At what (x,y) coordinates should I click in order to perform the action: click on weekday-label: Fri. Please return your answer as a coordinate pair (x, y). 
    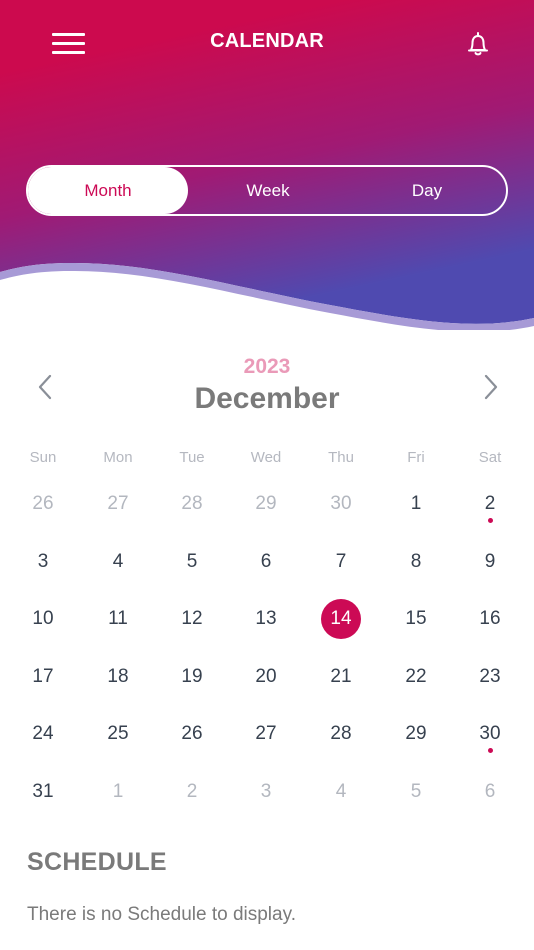
    Looking at the image, I should click on (416, 457).